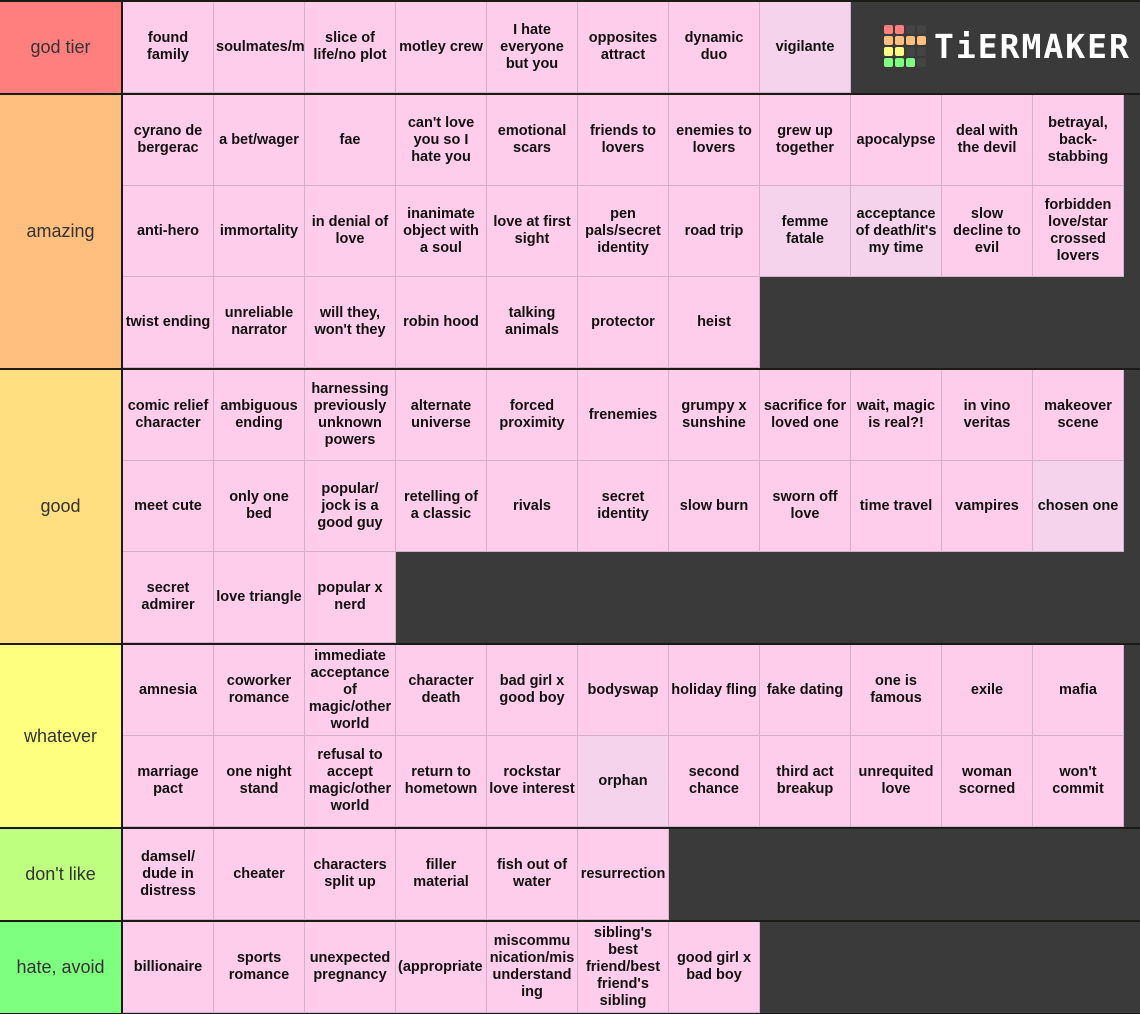  What do you see at coordinates (350, 140) in the screenshot?
I see `tier-item-card: fae` at bounding box center [350, 140].